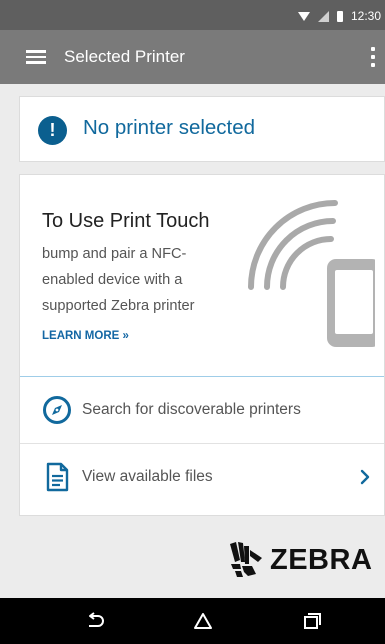 The height and width of the screenshot is (644, 385). What do you see at coordinates (303, 16) in the screenshot?
I see `wifi-icon` at bounding box center [303, 16].